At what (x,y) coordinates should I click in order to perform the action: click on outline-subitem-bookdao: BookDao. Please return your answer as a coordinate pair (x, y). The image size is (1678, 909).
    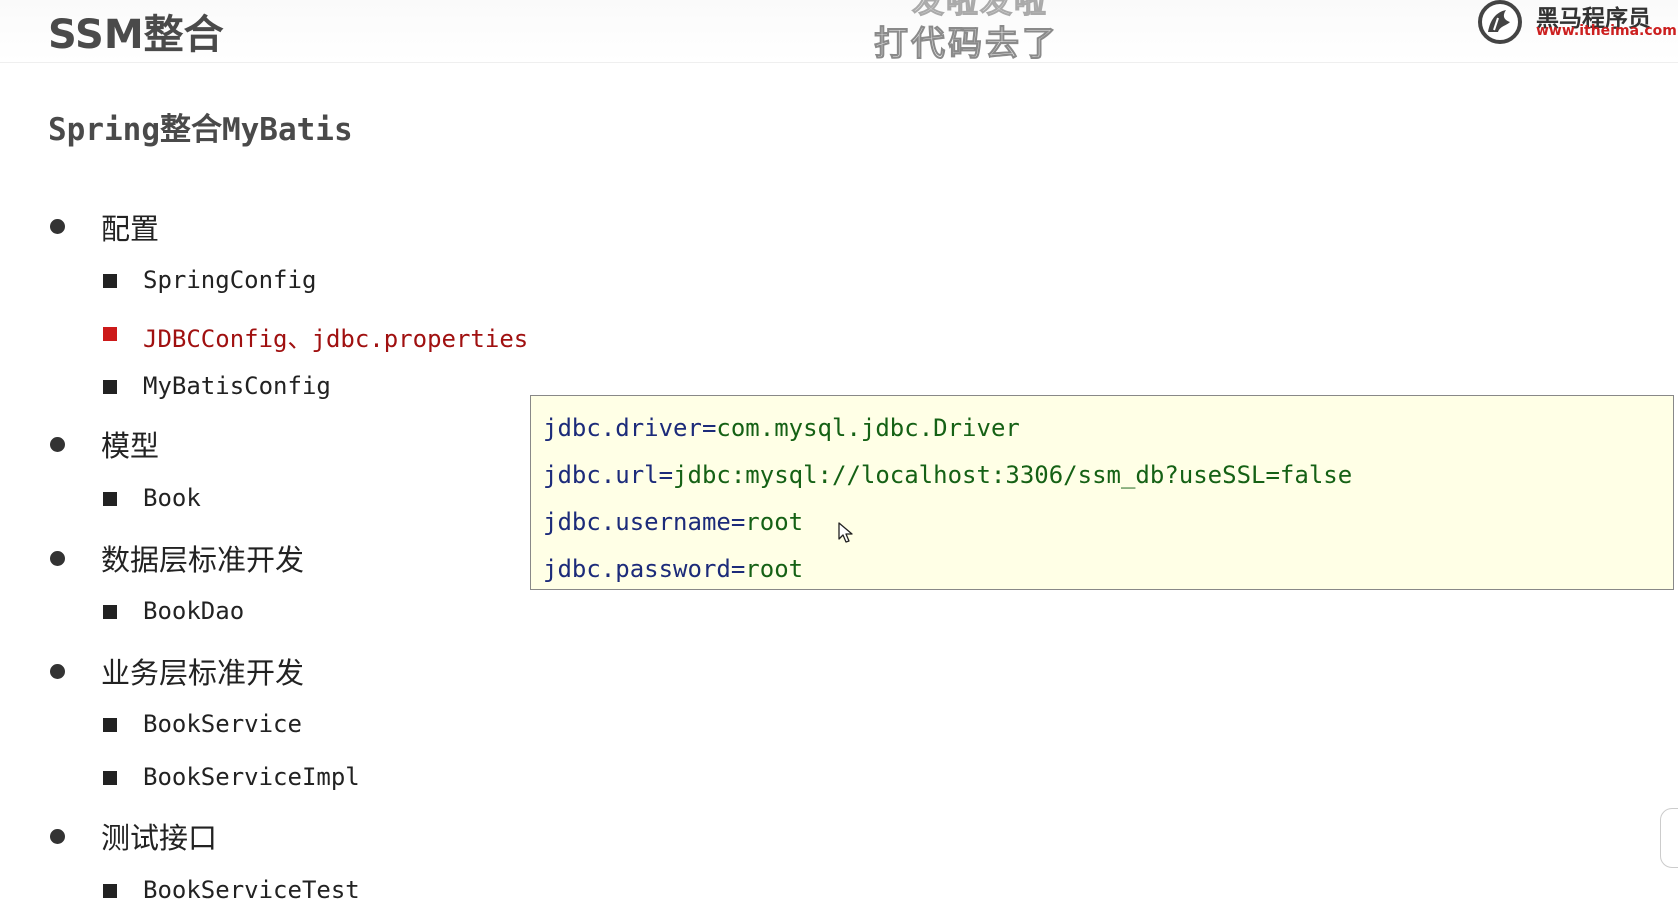
    Looking at the image, I should click on (194, 611).